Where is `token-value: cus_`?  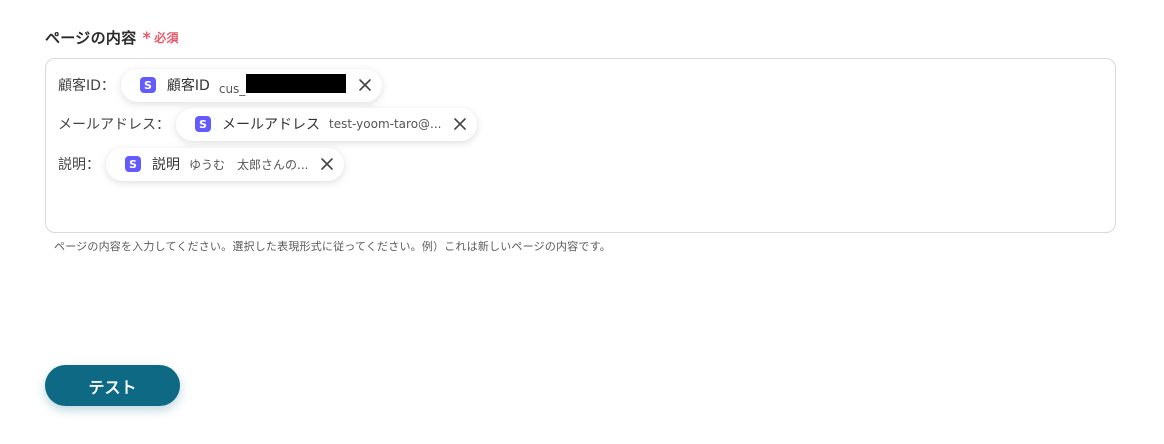 token-value: cus_ is located at coordinates (282, 85).